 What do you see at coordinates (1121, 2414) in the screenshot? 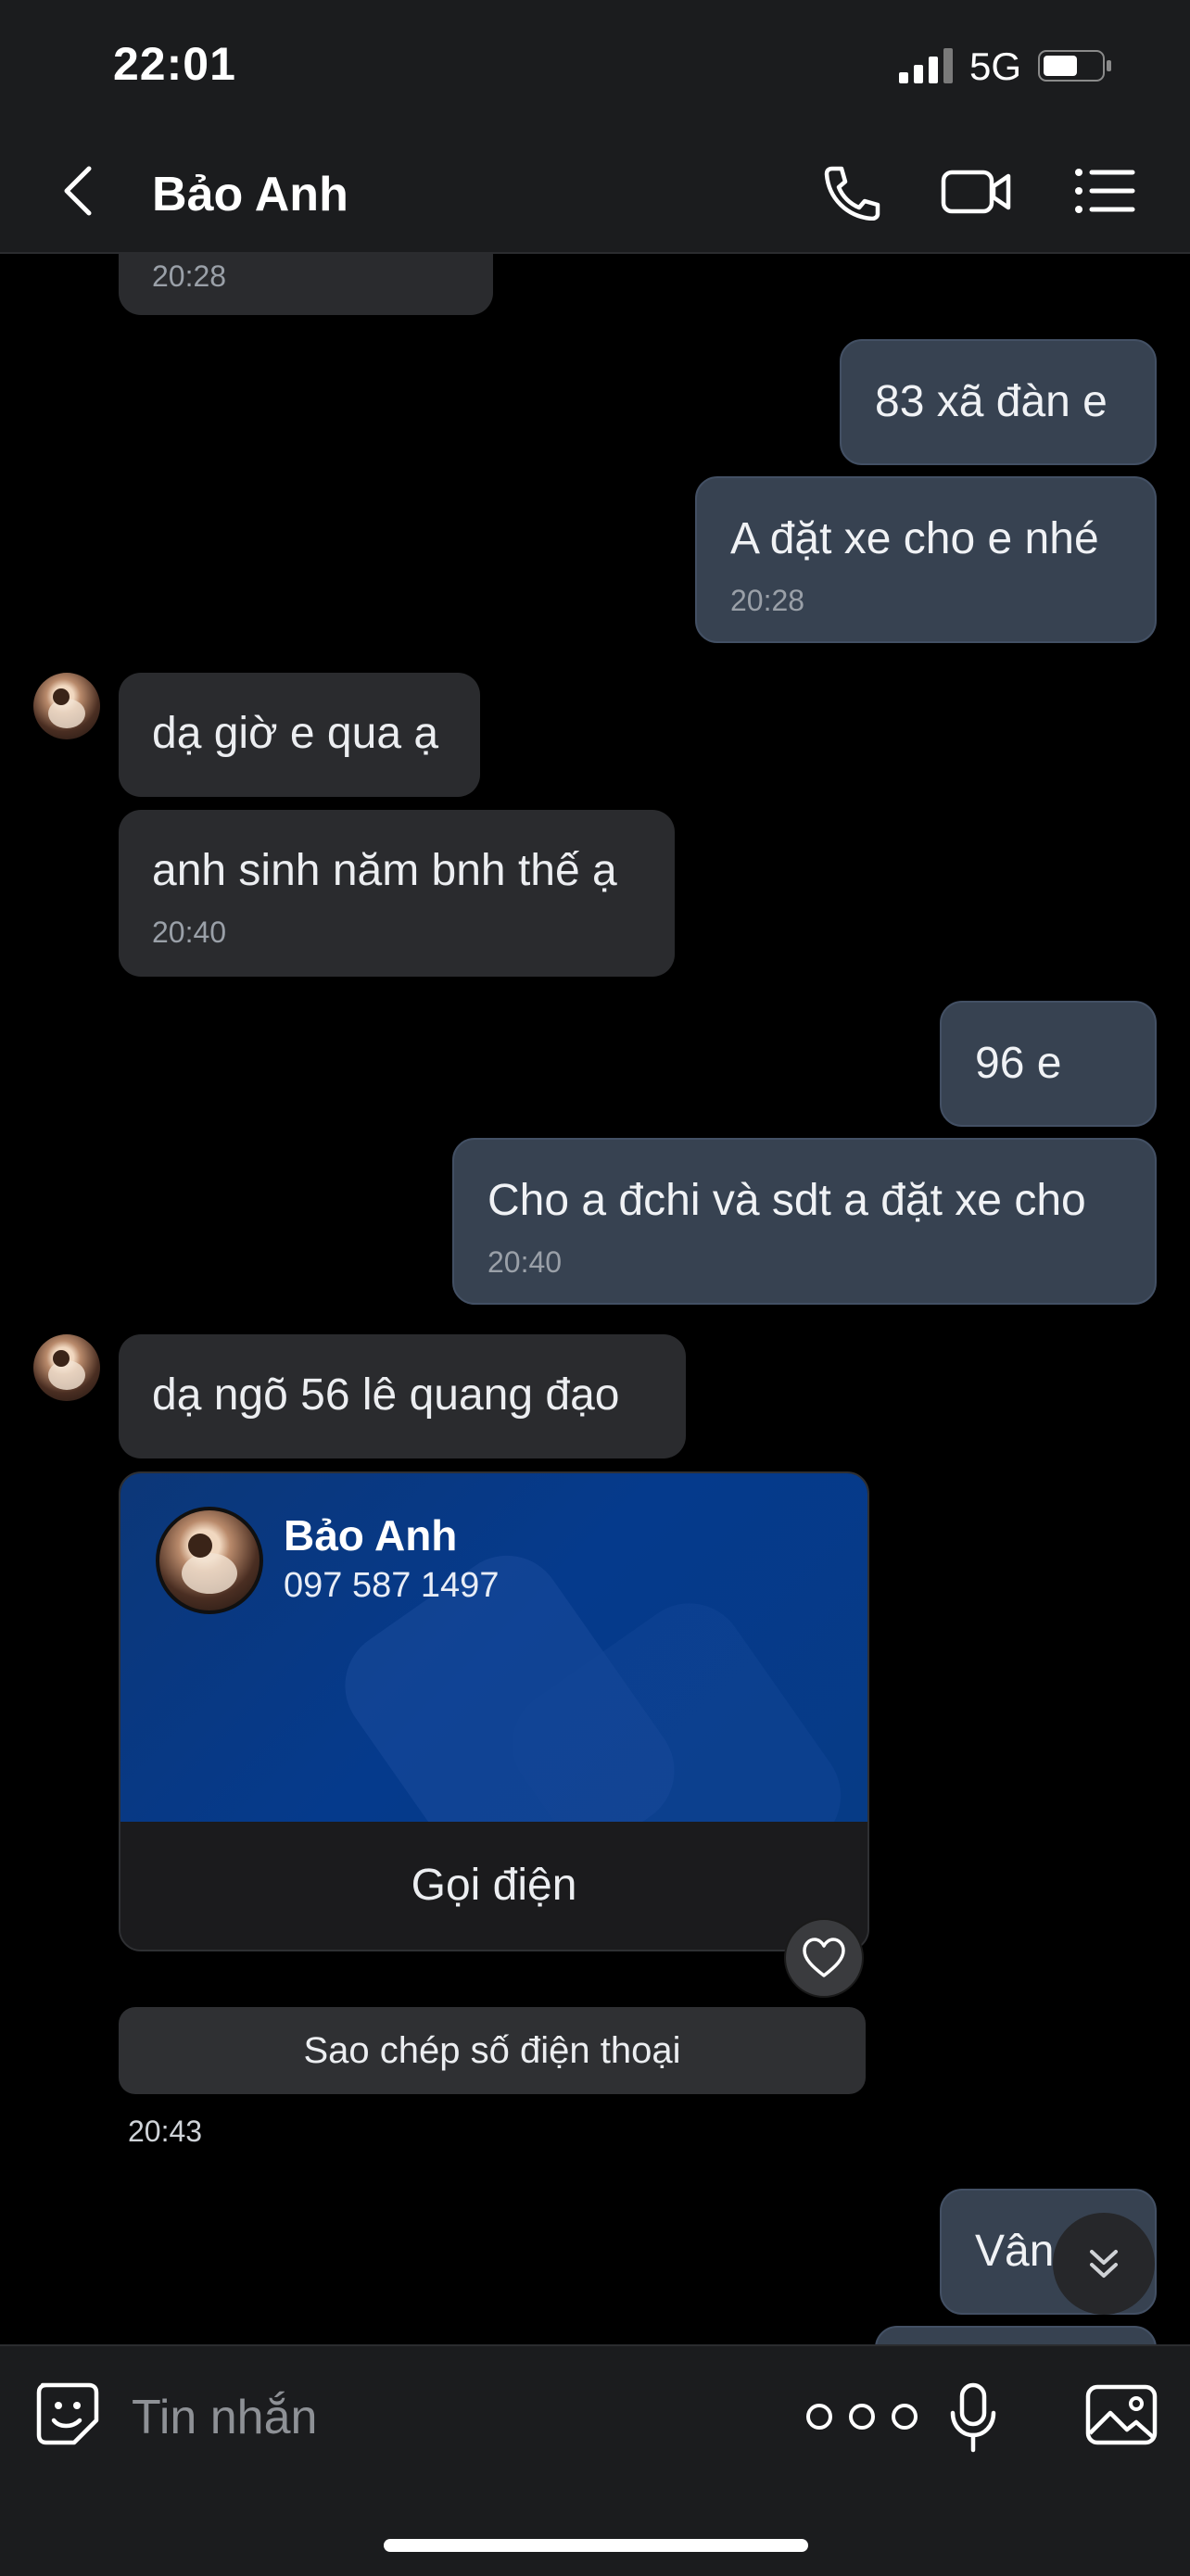
I see `image-icon` at bounding box center [1121, 2414].